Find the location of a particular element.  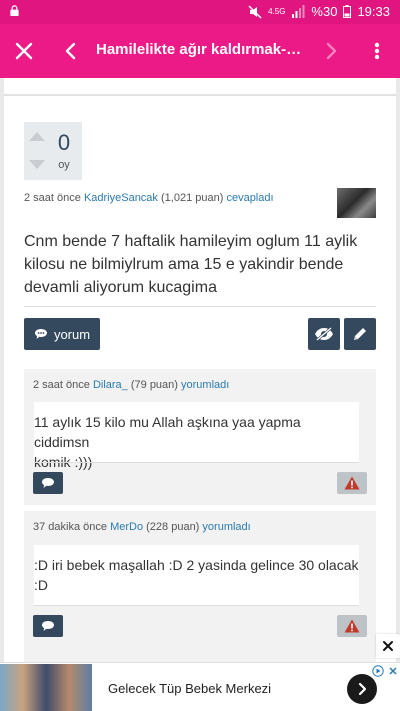

comment-user-link: Dilara_ is located at coordinates (110, 385).